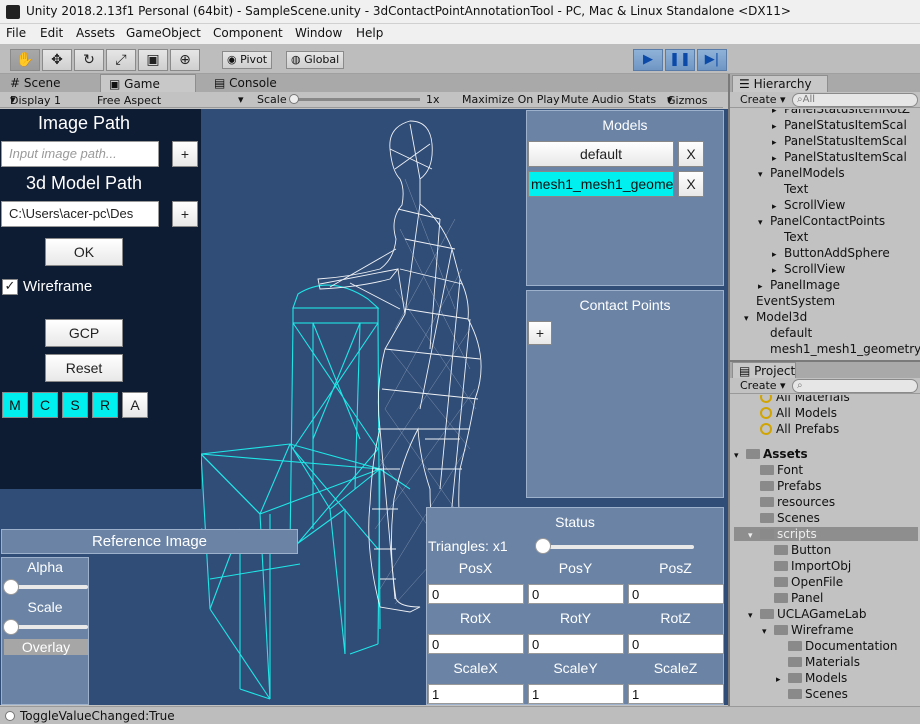  What do you see at coordinates (796, 550) in the screenshot?
I see `project-item: Button` at bounding box center [796, 550].